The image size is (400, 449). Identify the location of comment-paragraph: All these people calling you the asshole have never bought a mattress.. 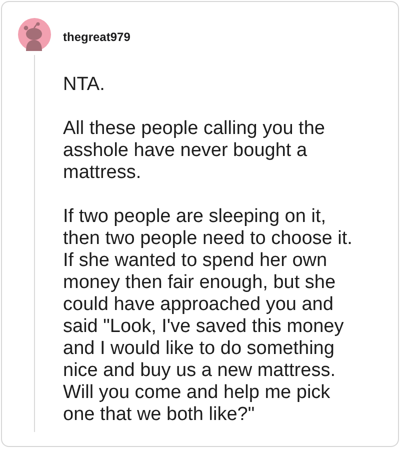
(194, 151).